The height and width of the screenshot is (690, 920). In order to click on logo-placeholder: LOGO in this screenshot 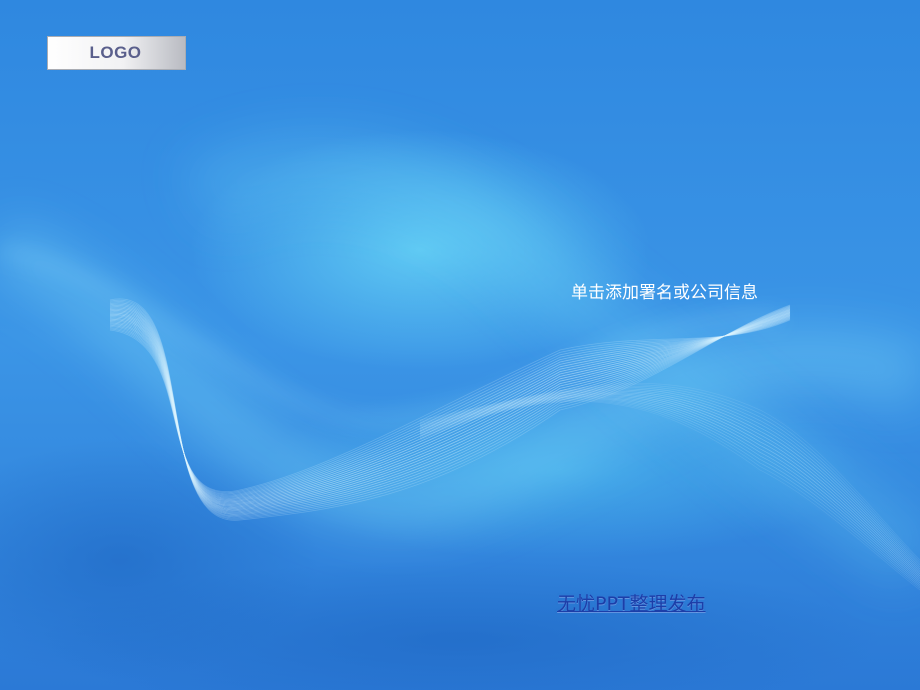, I will do `click(116, 53)`.